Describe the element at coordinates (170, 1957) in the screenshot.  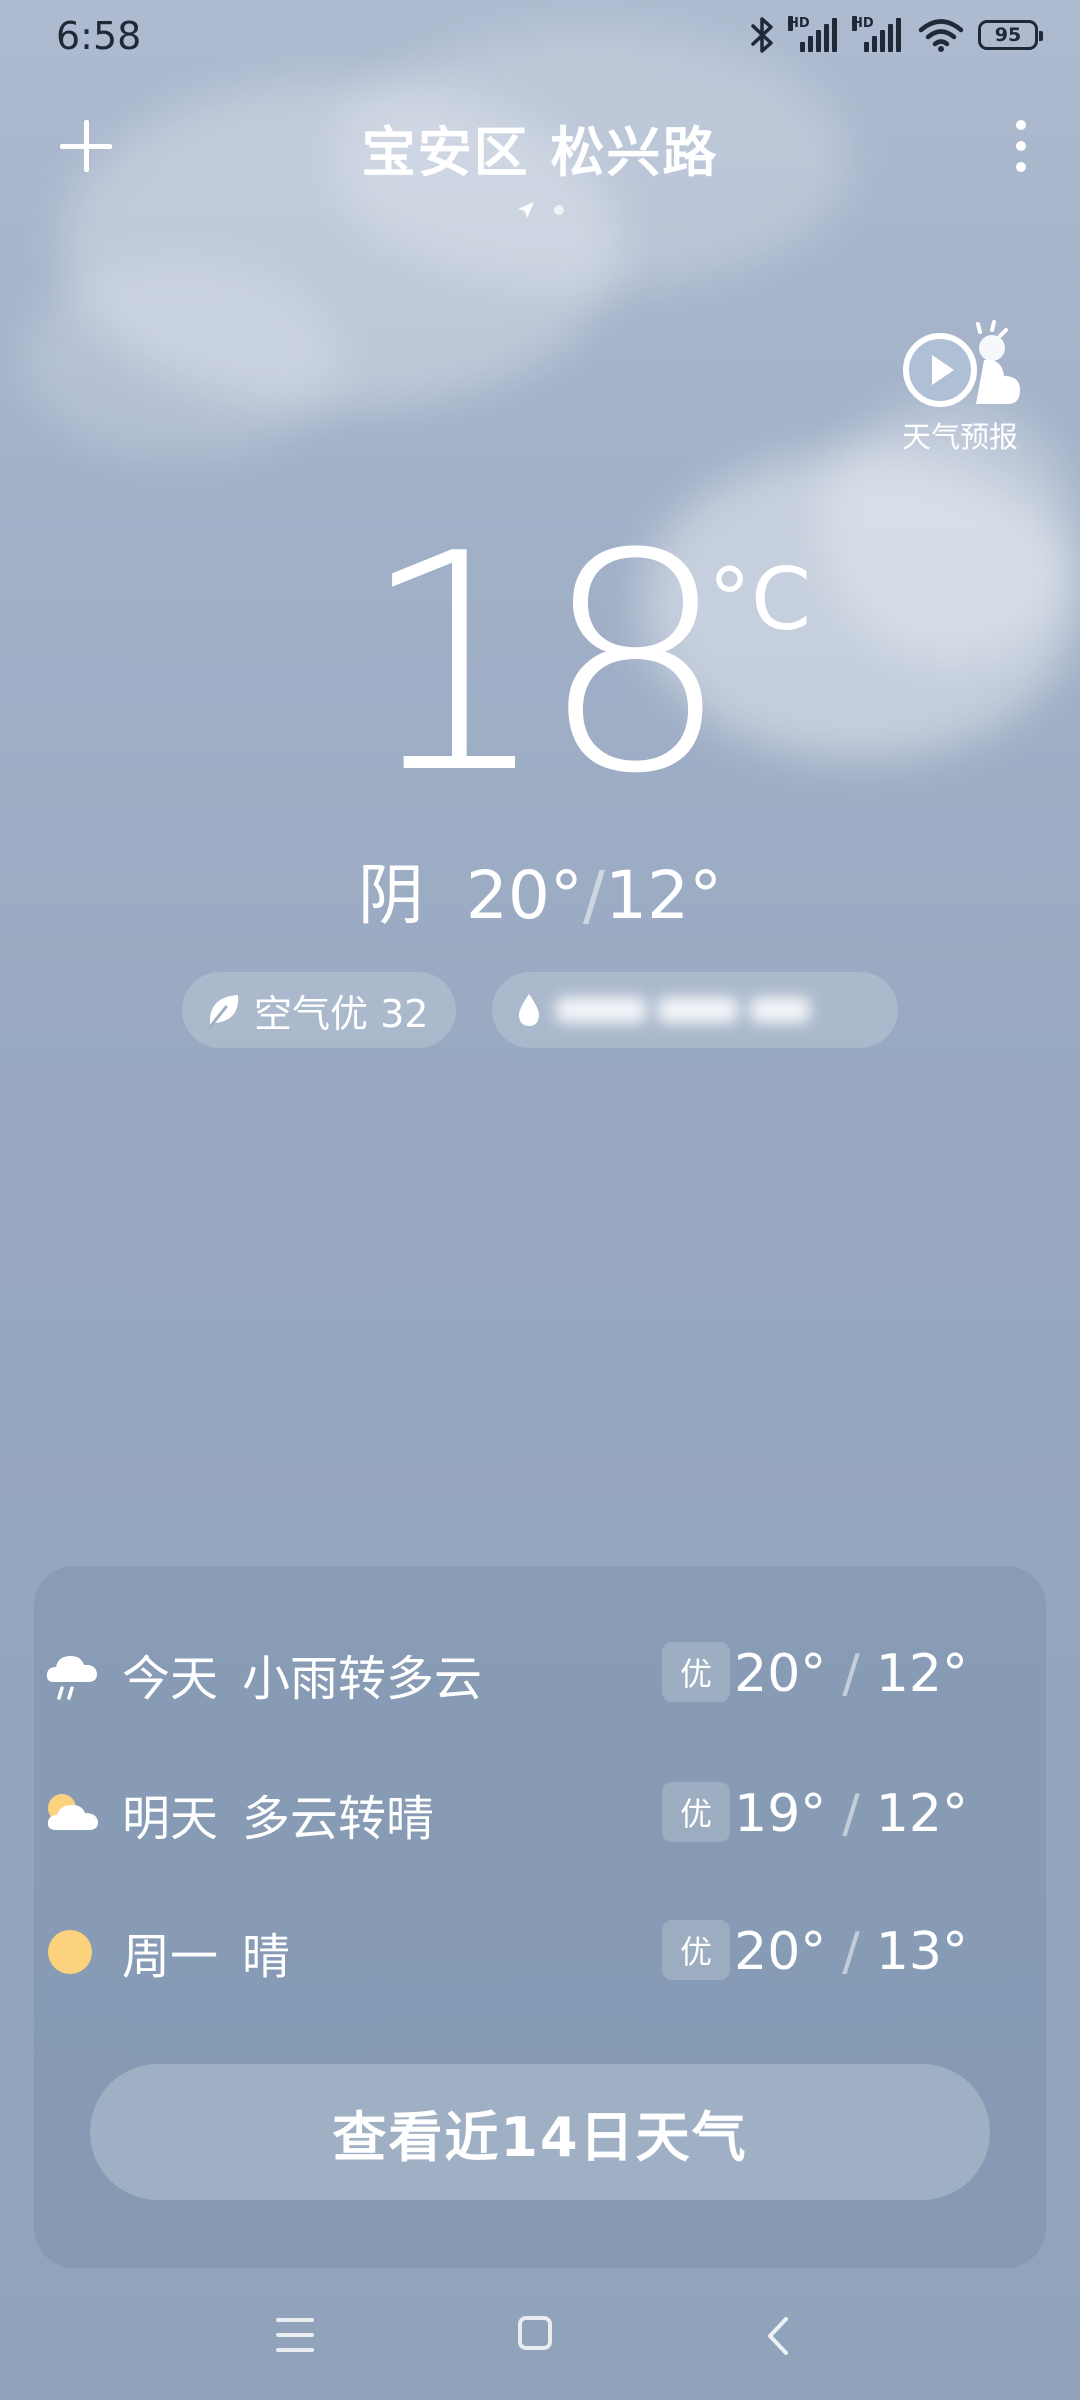
I see `forecast-day: 周一` at that location.